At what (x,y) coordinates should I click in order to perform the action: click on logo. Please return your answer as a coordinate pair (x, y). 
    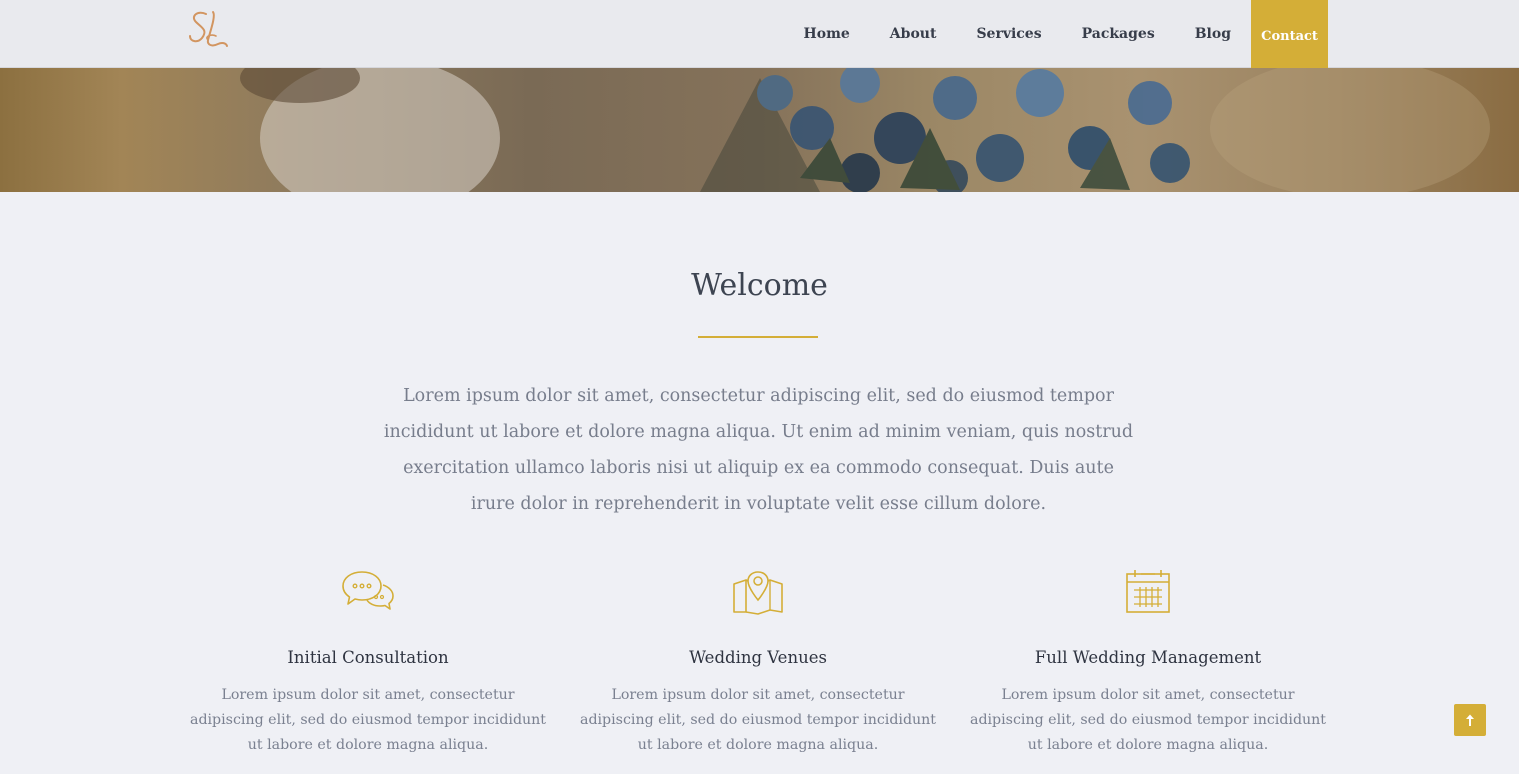
    Looking at the image, I should click on (208, 28).